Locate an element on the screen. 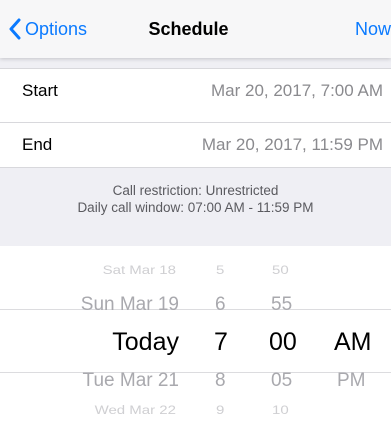  end-value: Mar 20, 2017, 11:59 PM is located at coordinates (292, 144).